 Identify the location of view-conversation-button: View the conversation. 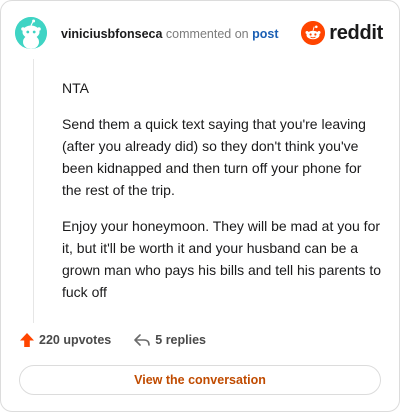
(200, 380).